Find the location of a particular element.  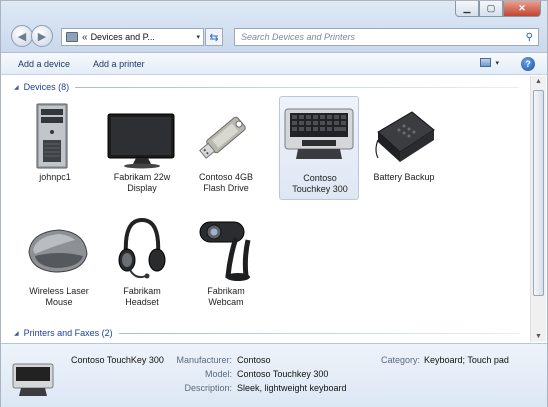

refresh-icon: ⇆ is located at coordinates (214, 37).